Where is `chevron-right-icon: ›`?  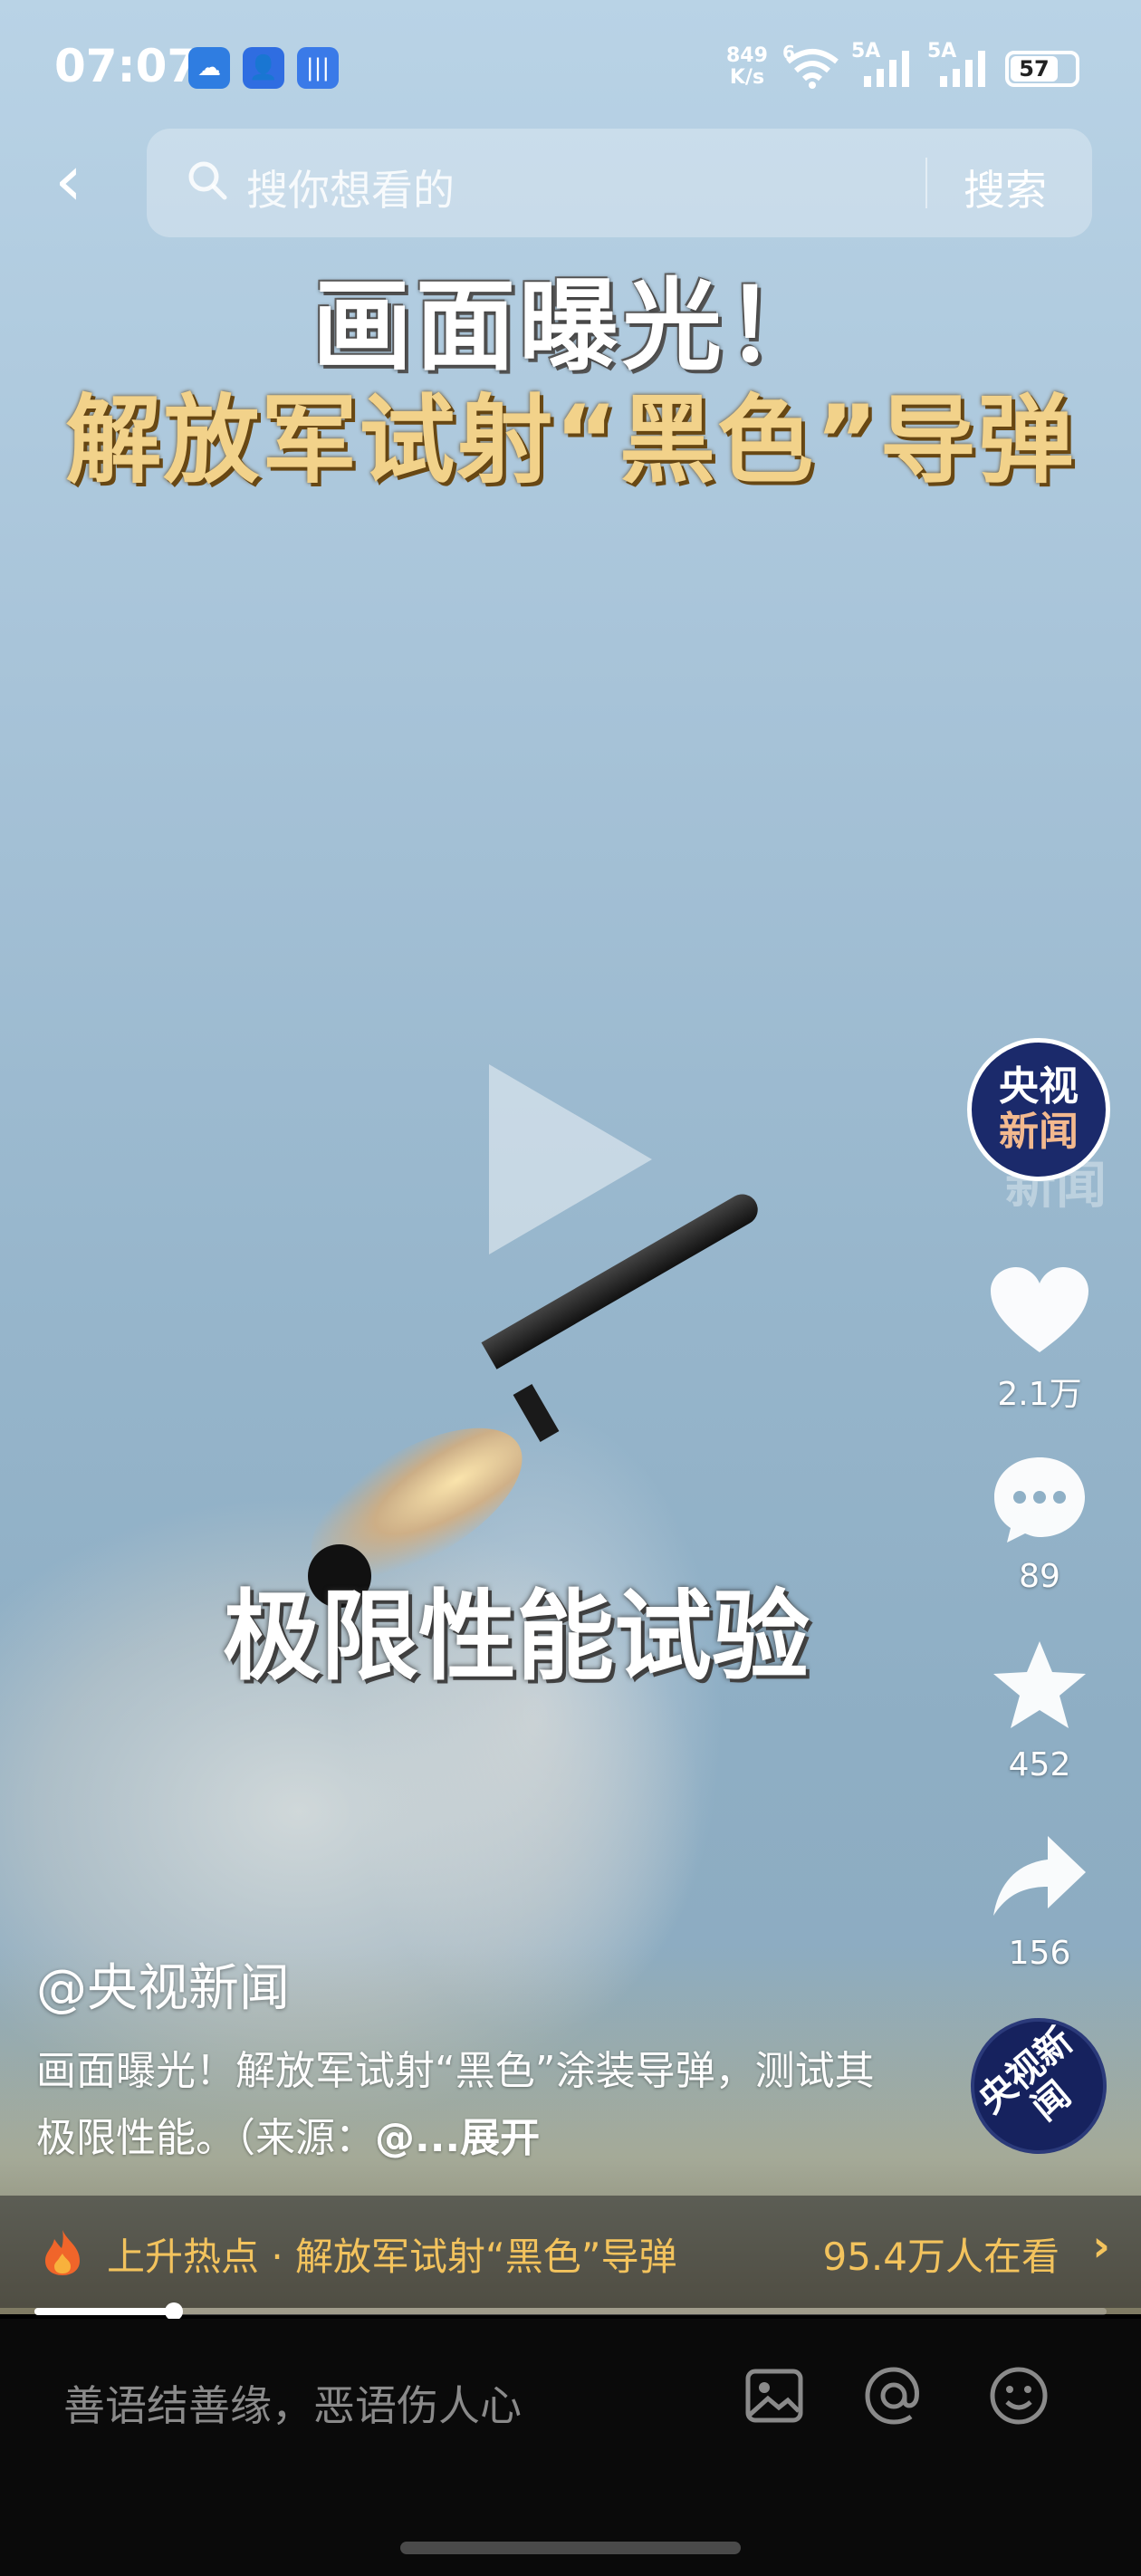 chevron-right-icon: › is located at coordinates (1101, 2246).